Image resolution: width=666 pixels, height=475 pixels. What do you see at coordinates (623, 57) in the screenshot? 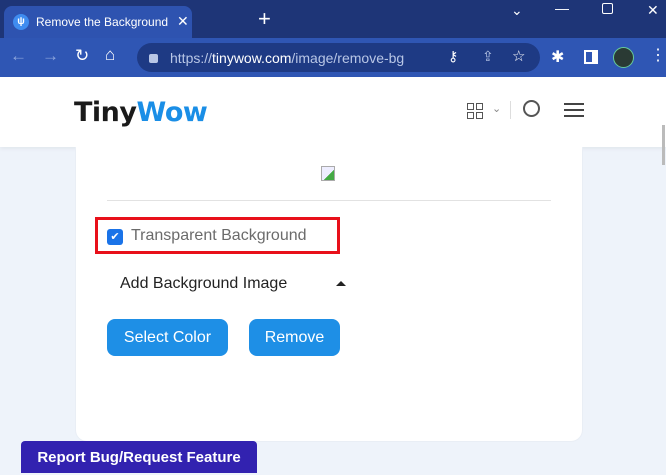
I see `avatar` at bounding box center [623, 57].